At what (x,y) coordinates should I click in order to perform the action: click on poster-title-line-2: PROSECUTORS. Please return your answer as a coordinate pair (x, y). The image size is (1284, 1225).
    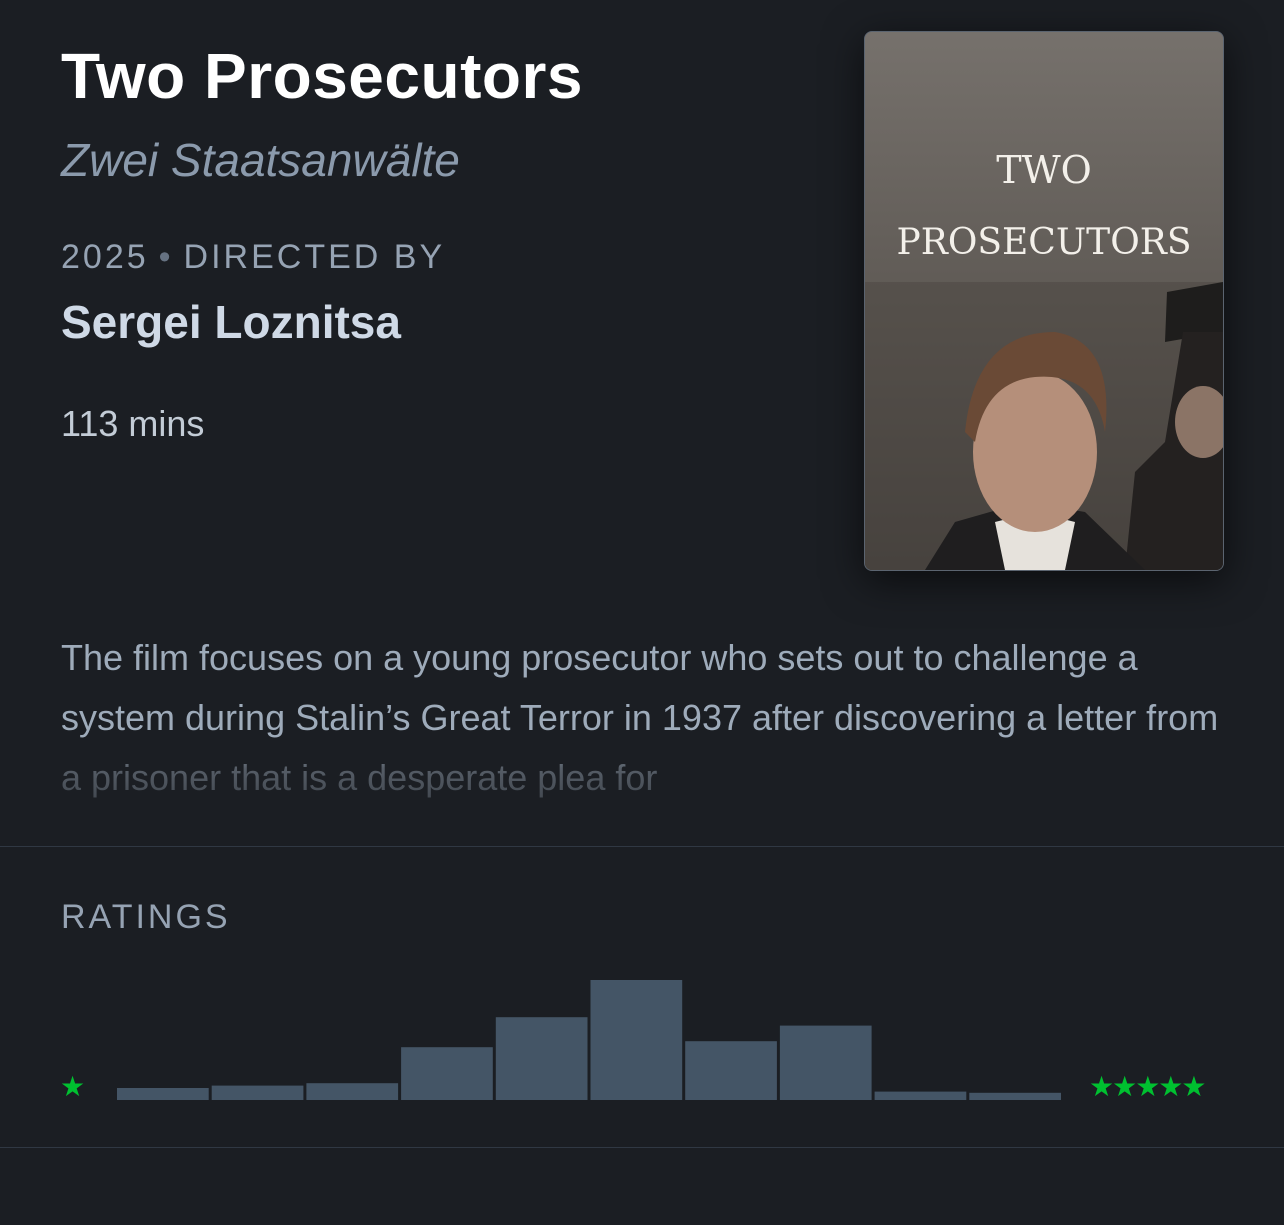
    Looking at the image, I should click on (1044, 242).